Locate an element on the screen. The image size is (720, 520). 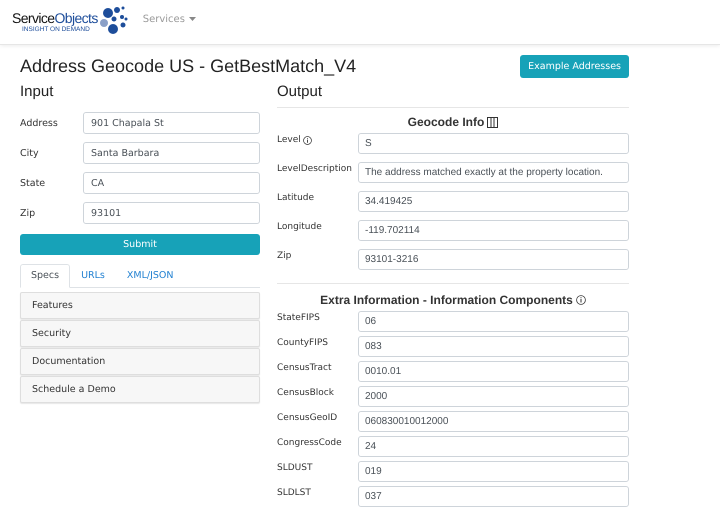
output-field: 083 is located at coordinates (493, 346).